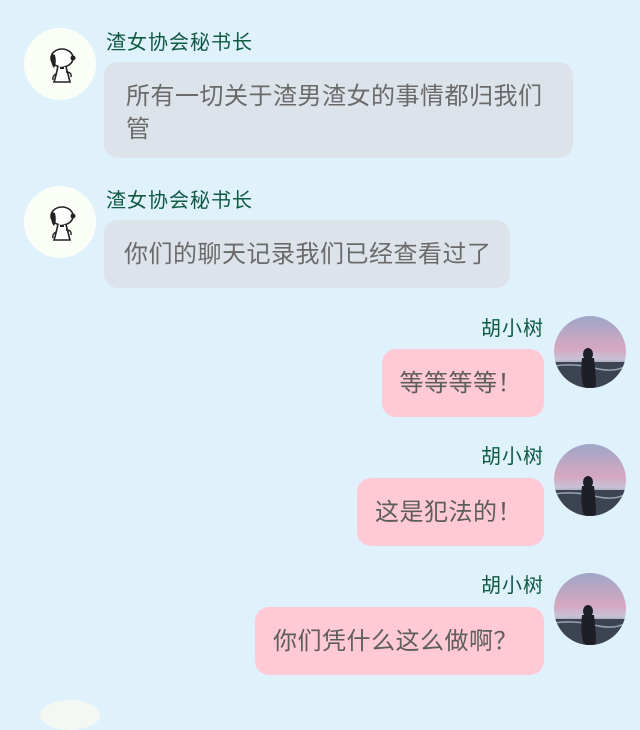  What do you see at coordinates (399, 641) in the screenshot?
I see `message-bubble: 你们凭什么这么做啊？` at bounding box center [399, 641].